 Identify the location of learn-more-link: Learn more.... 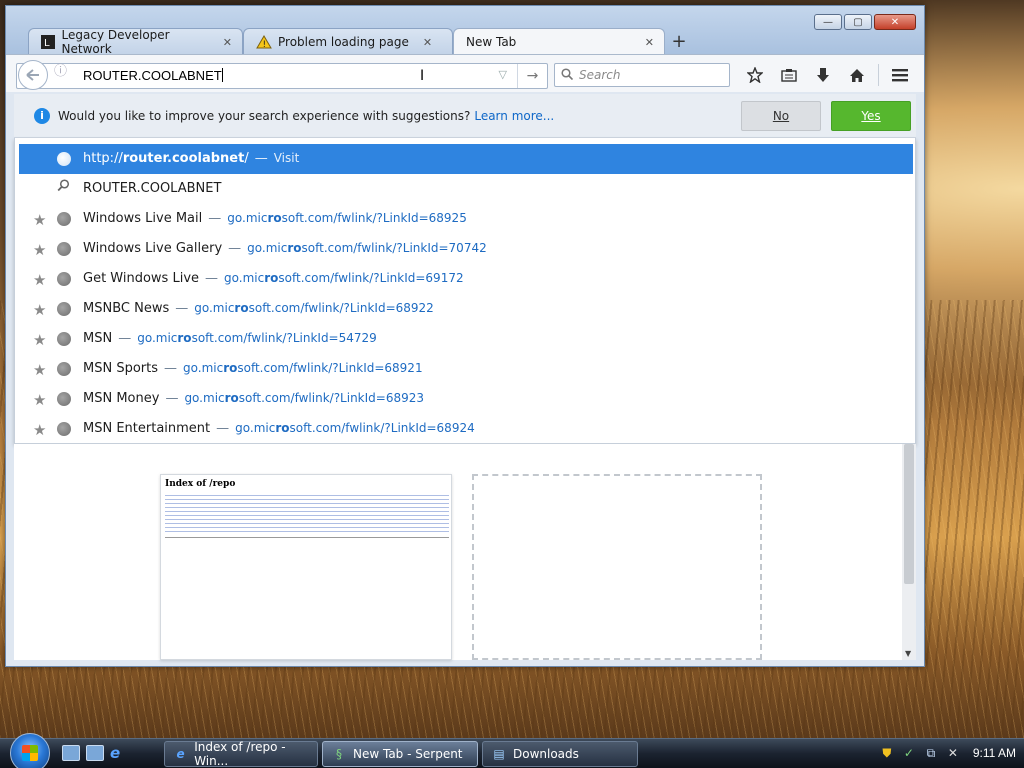
(514, 116).